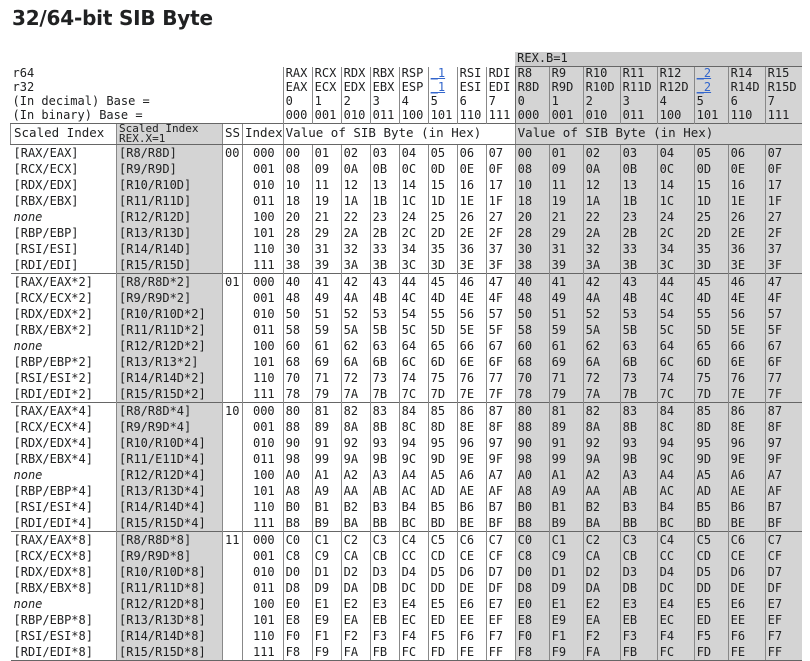 The width and height of the screenshot is (810, 661). I want to click on hex-value-cell: 77, so click(500, 378).